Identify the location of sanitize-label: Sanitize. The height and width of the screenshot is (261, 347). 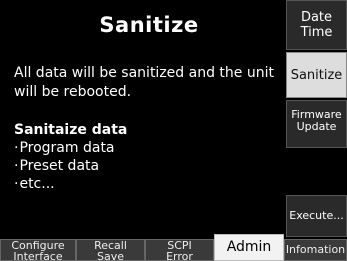
(316, 75).